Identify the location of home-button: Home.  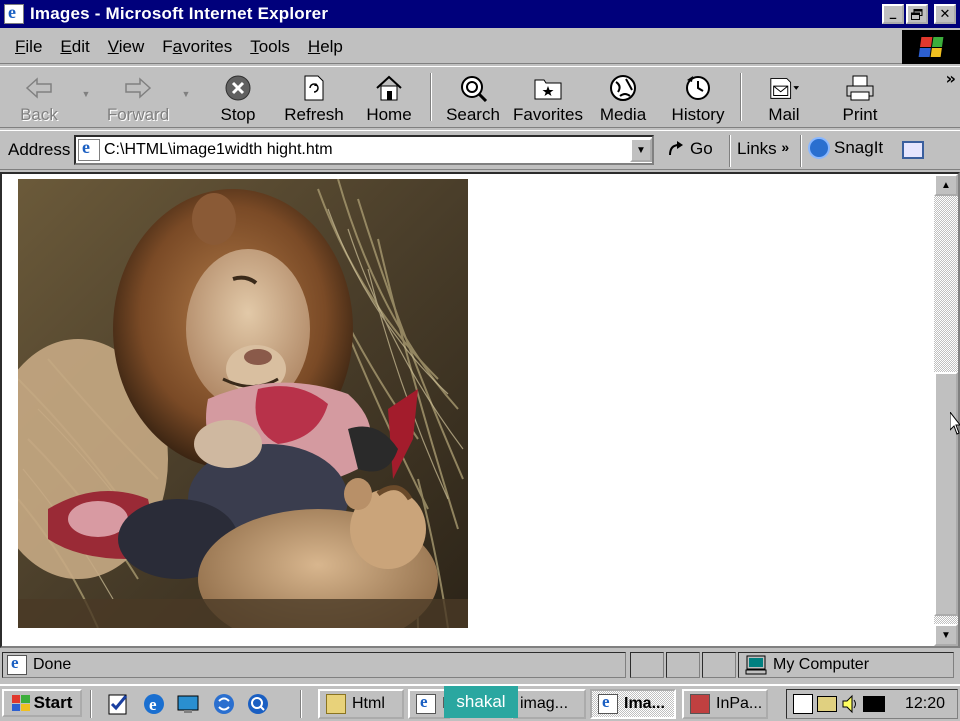
(389, 97).